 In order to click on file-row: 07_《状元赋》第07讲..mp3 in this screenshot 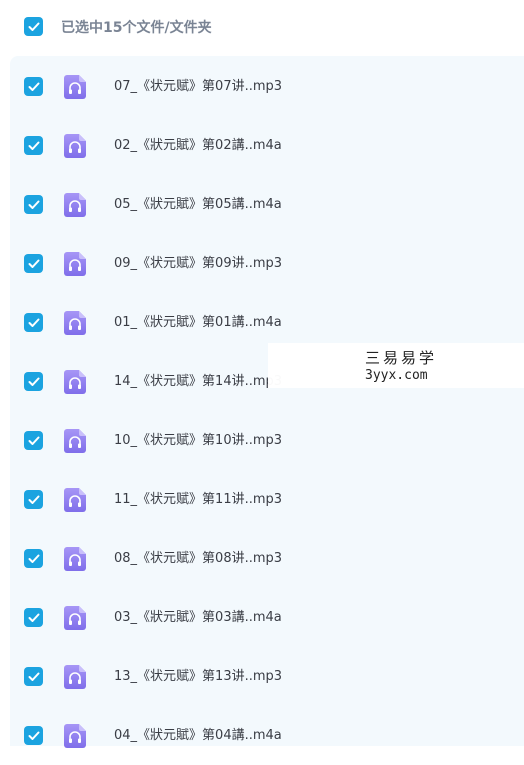, I will do `click(267, 86)`.